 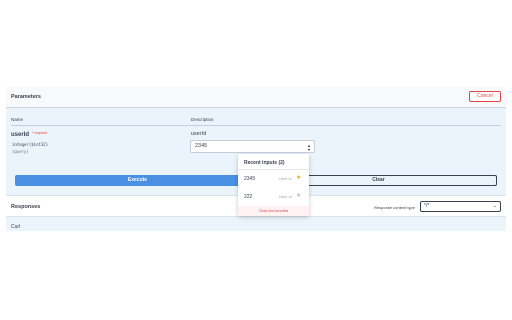 What do you see at coordinates (26, 207) in the screenshot?
I see `responses-title: Responses` at bounding box center [26, 207].